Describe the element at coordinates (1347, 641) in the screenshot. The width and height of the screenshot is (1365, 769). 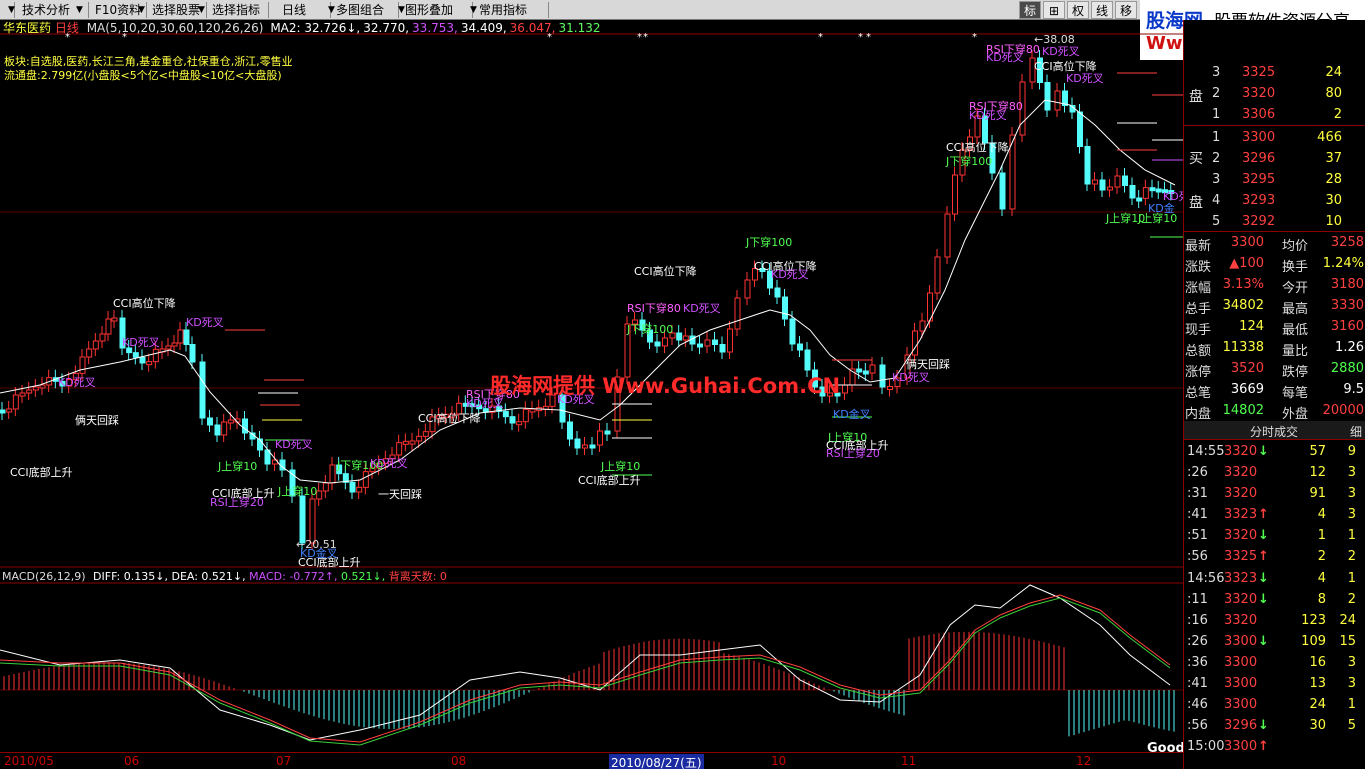
I see `tick-count: 15` at that location.